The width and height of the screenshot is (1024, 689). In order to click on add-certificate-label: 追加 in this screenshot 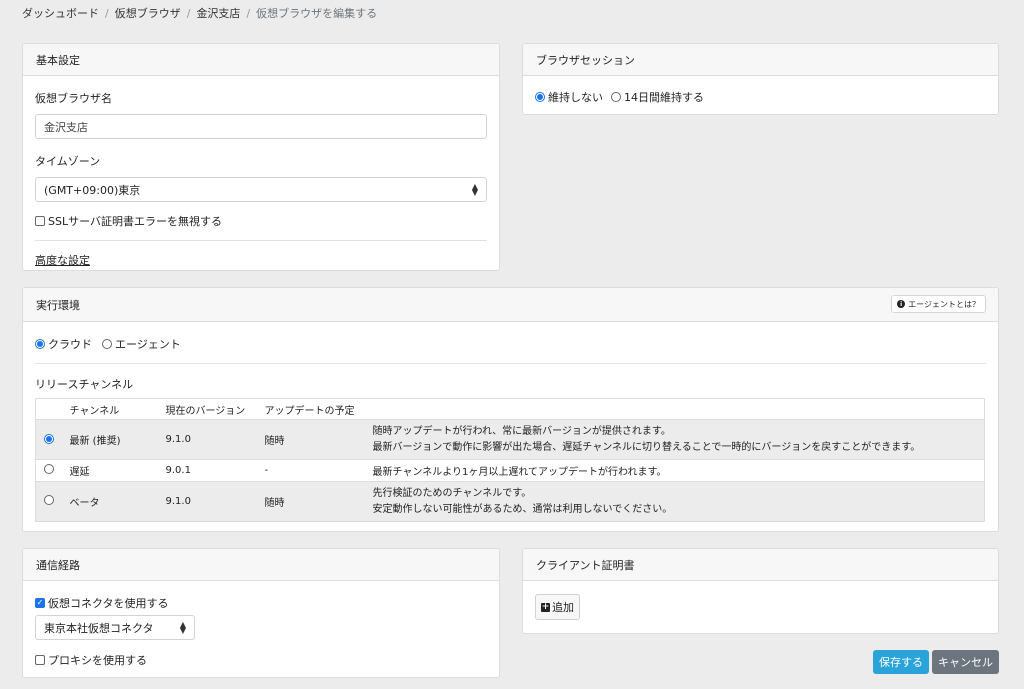, I will do `click(563, 607)`.